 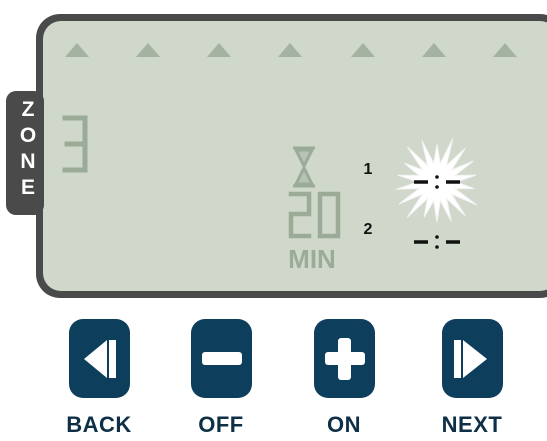 I want to click on zone-letter-z: Z, so click(x=28, y=109).